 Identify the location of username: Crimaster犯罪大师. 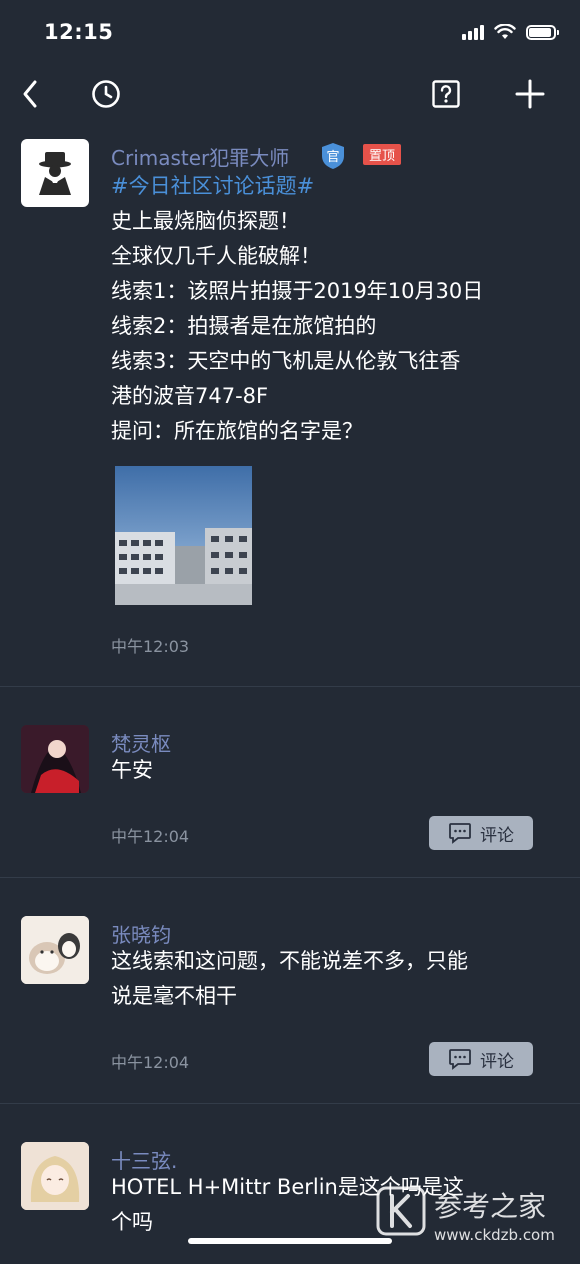
(200, 156).